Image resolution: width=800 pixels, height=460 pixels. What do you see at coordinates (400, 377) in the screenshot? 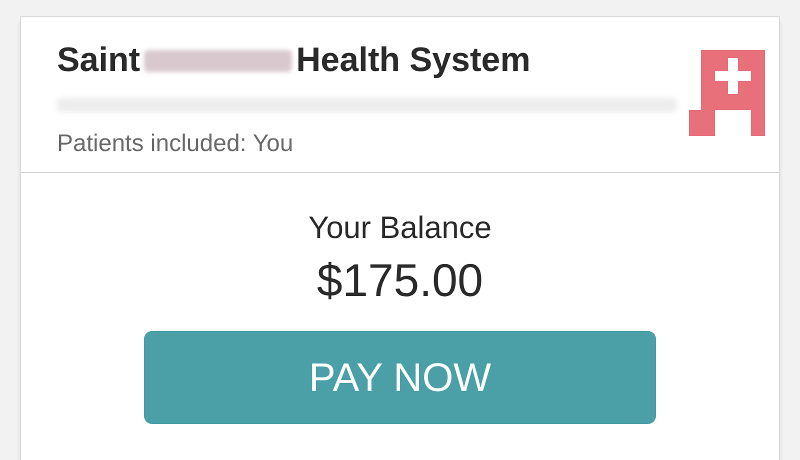
I see `pay-now-button: PAY NOW` at bounding box center [400, 377].